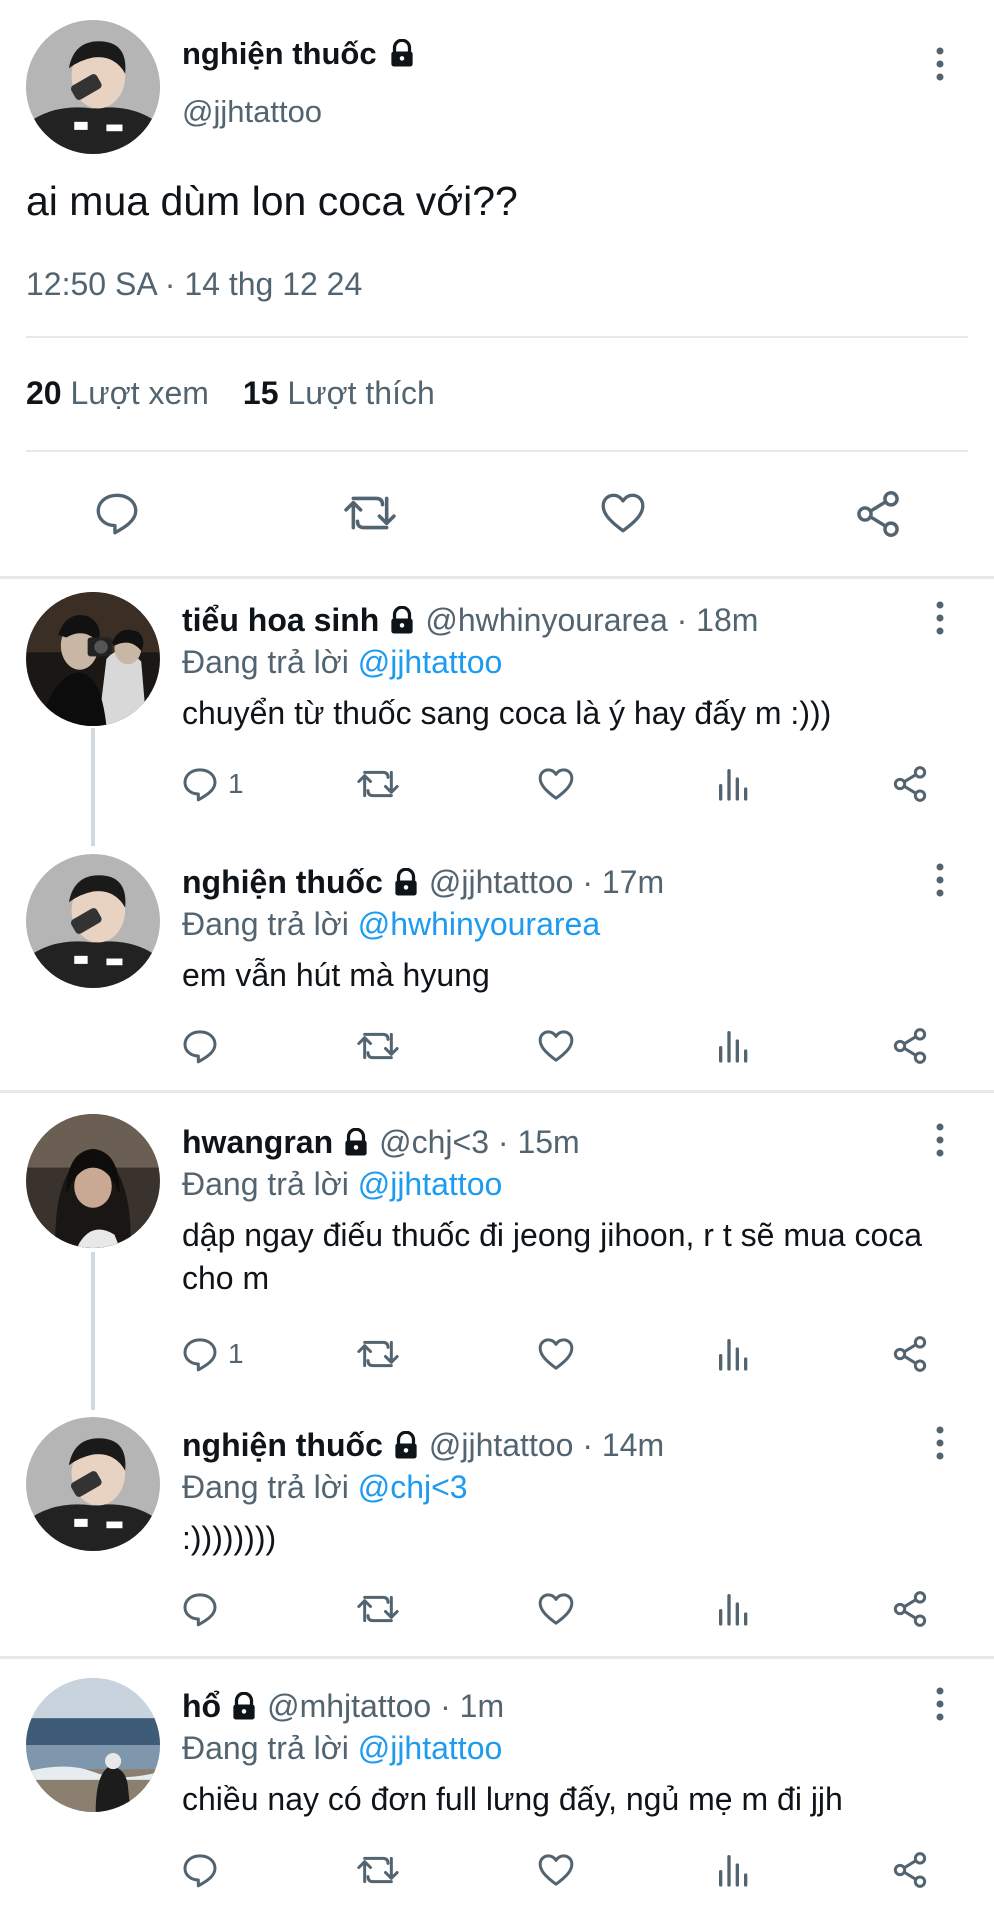 This screenshot has width=994, height=1920. Describe the element at coordinates (194, 284) in the screenshot. I see `tweet-timestamp: 12:50 SA · 14 thg 12 24` at that location.